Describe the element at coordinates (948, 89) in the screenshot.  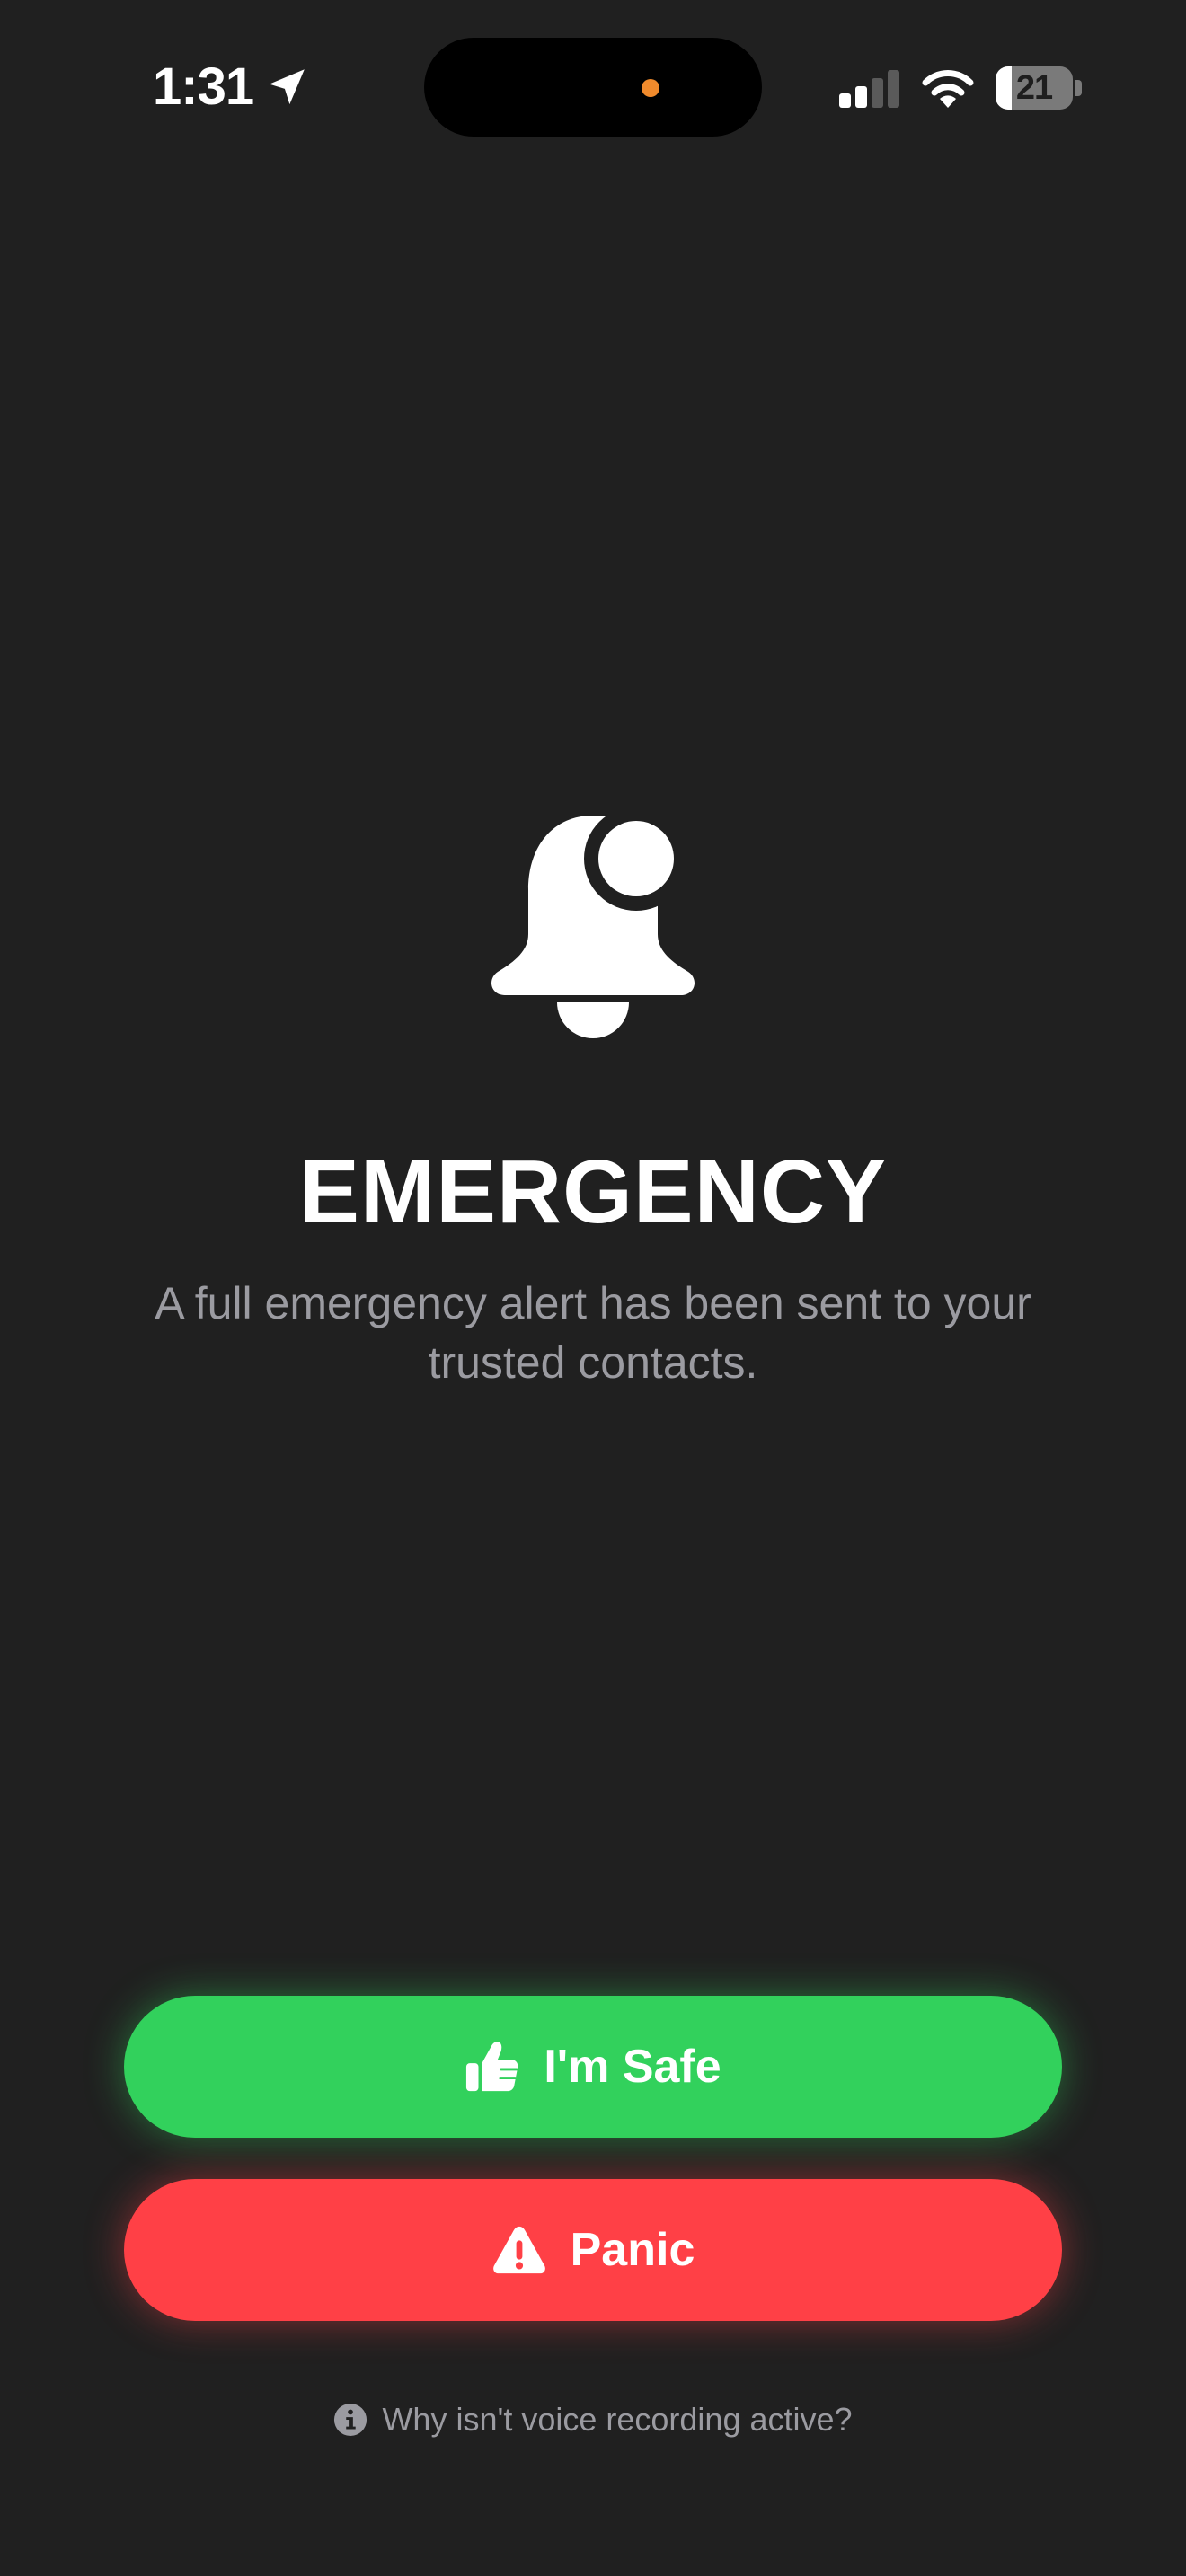
I see `wifi-icon` at that location.